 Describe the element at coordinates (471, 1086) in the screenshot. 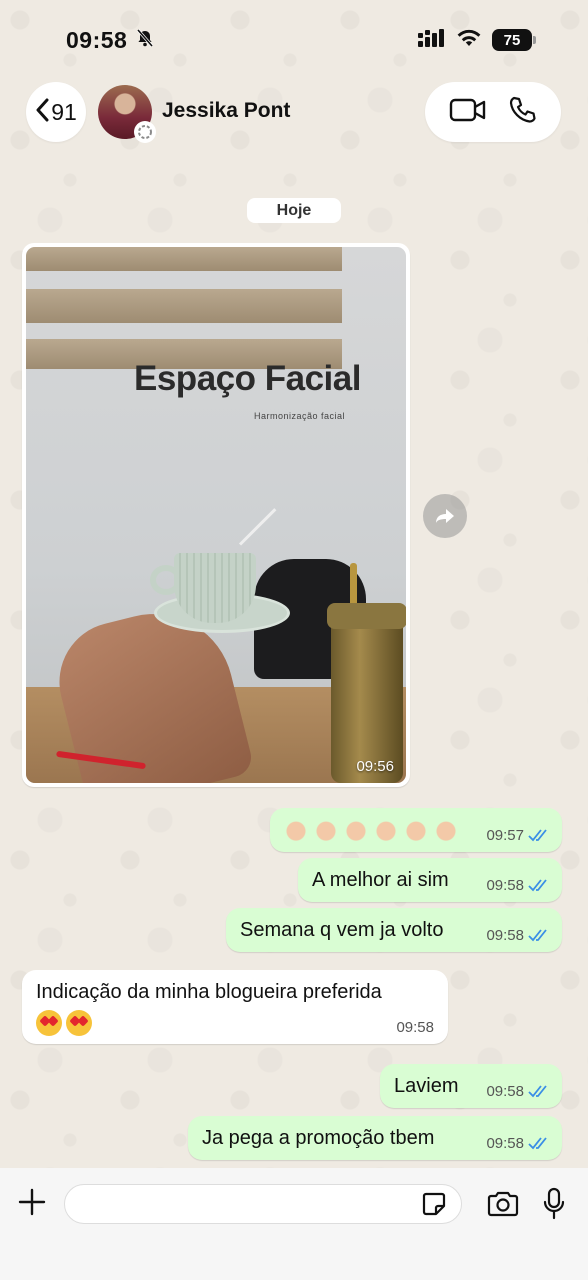

I see `message-bubble-outgoing: Laviem 09:58` at that location.